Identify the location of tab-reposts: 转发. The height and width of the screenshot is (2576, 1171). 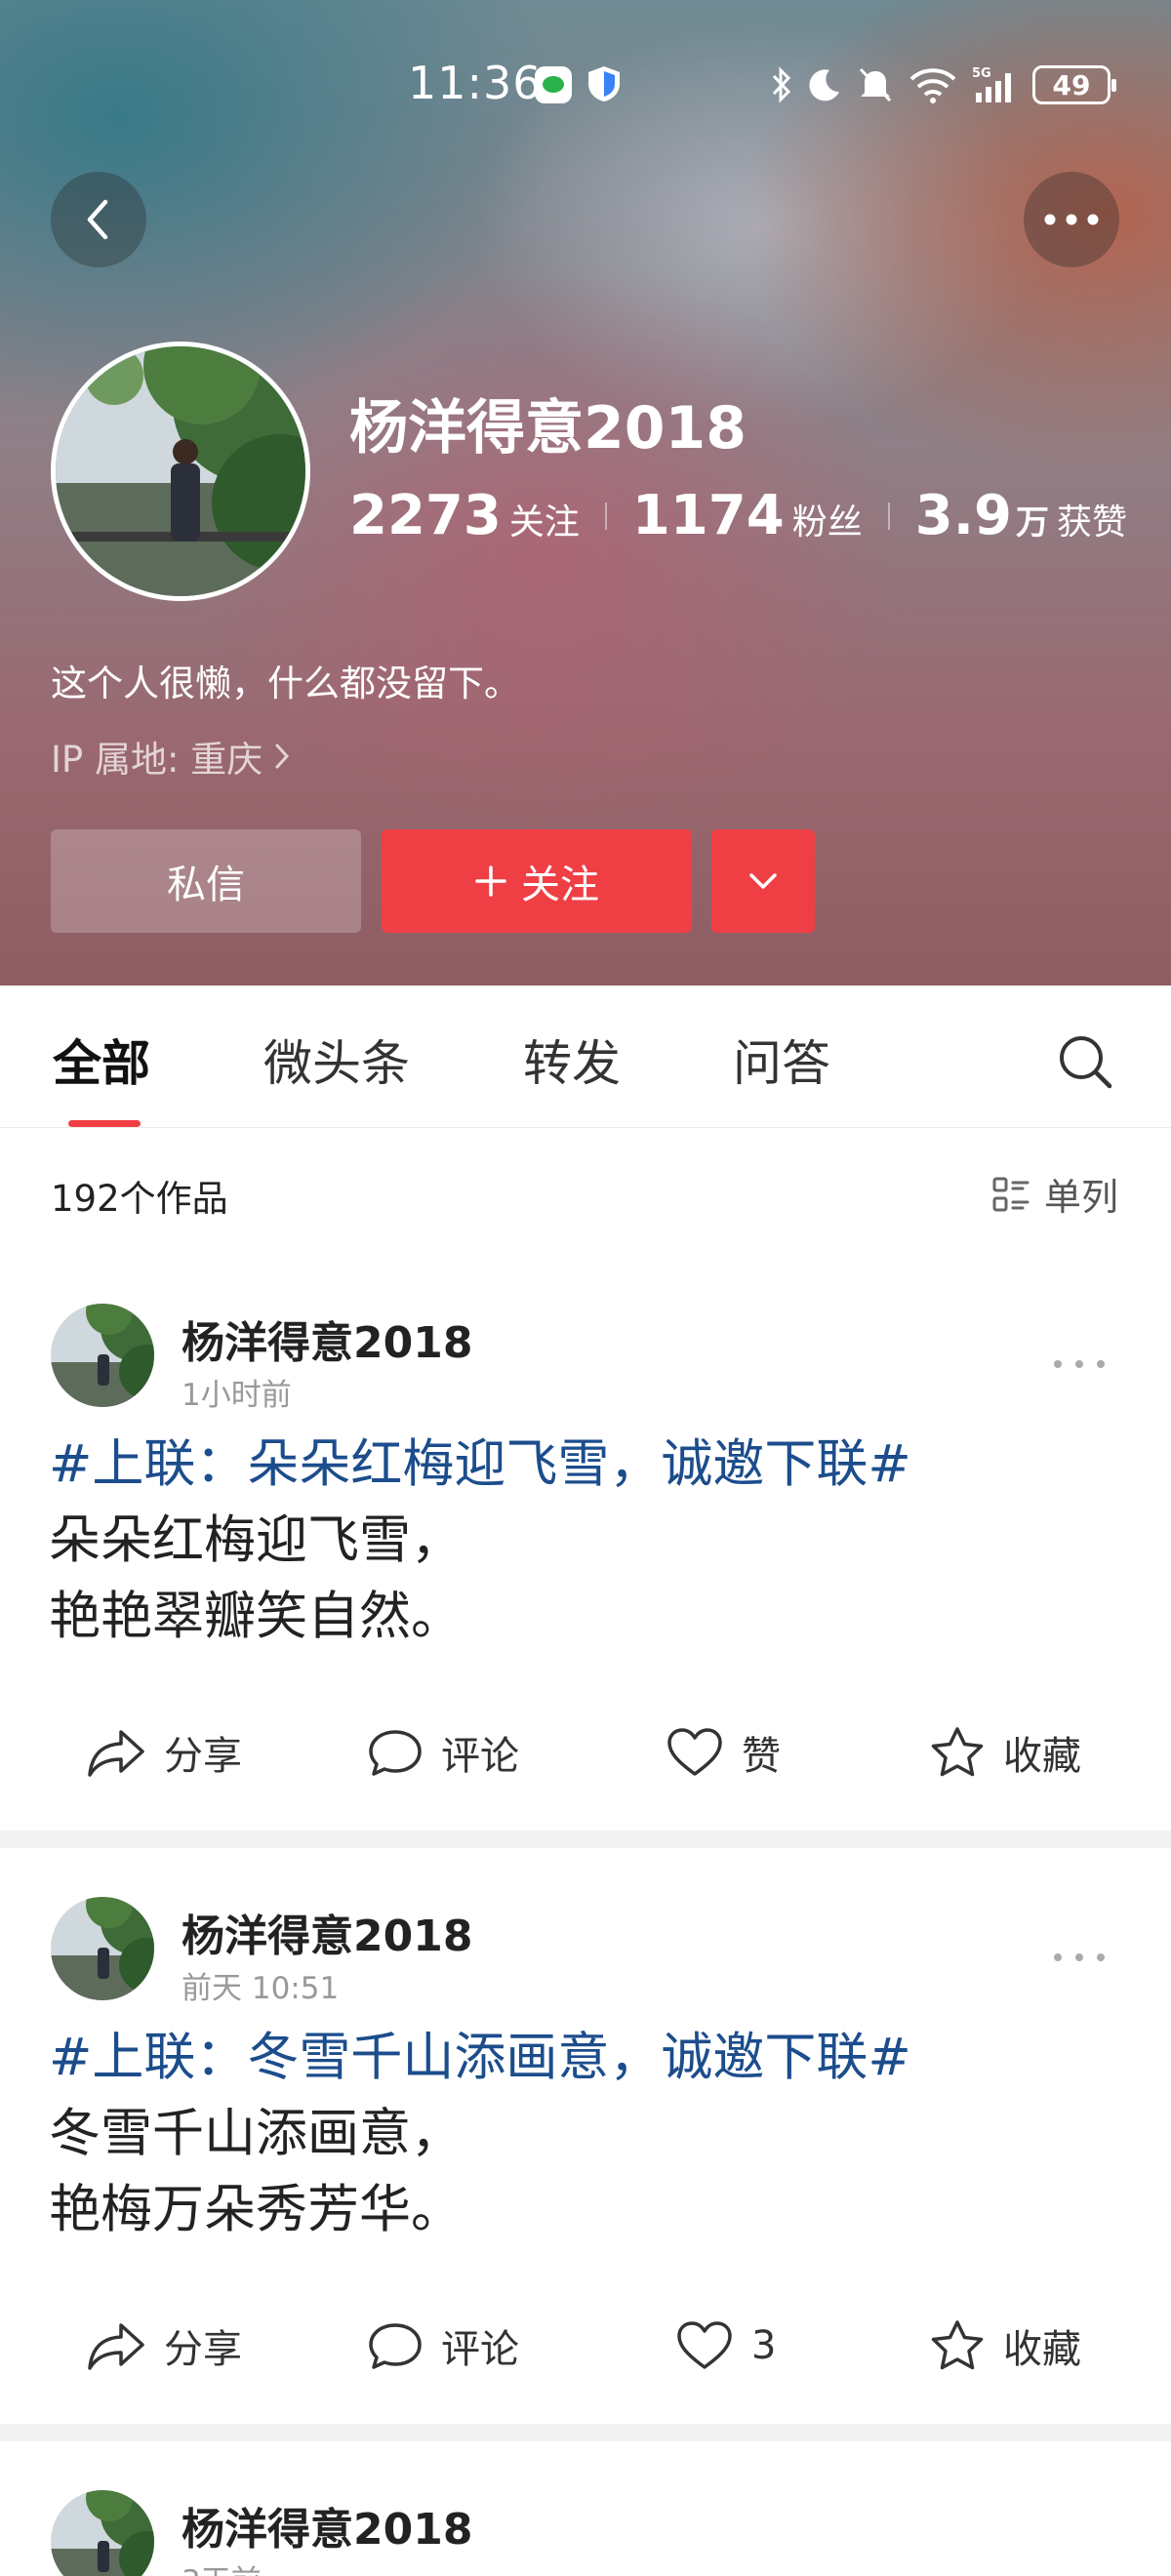
(572, 1060).